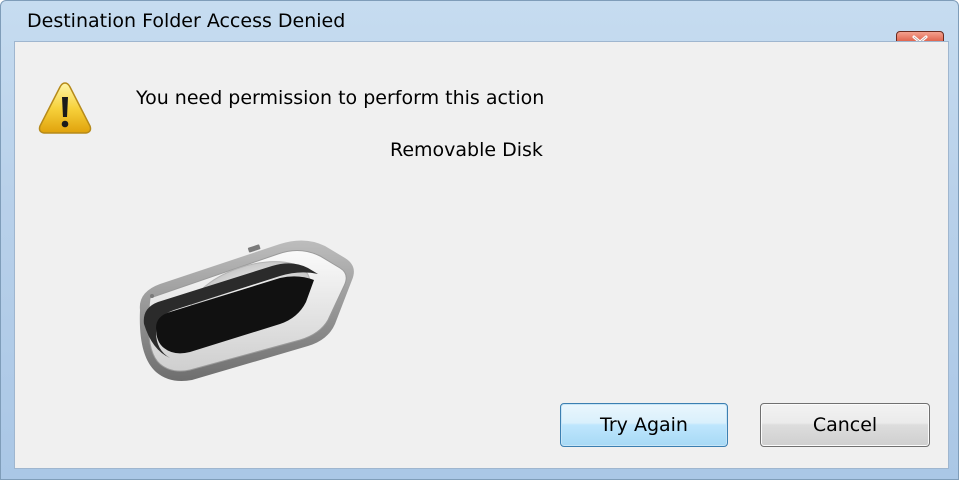  I want to click on try-again-button: Try Again, so click(644, 425).